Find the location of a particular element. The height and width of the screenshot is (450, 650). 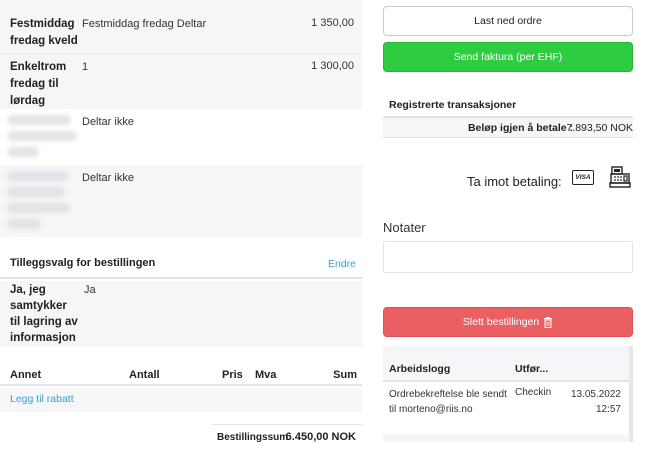

order-total-label: Bestillingssum is located at coordinates (253, 437).